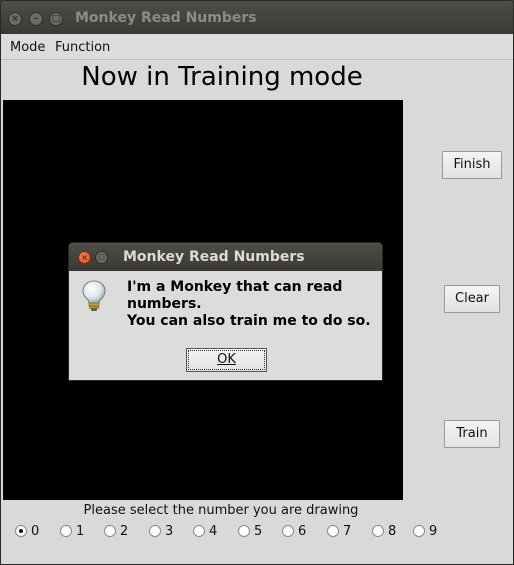 This screenshot has height=565, width=514. I want to click on train-button: Train, so click(472, 434).